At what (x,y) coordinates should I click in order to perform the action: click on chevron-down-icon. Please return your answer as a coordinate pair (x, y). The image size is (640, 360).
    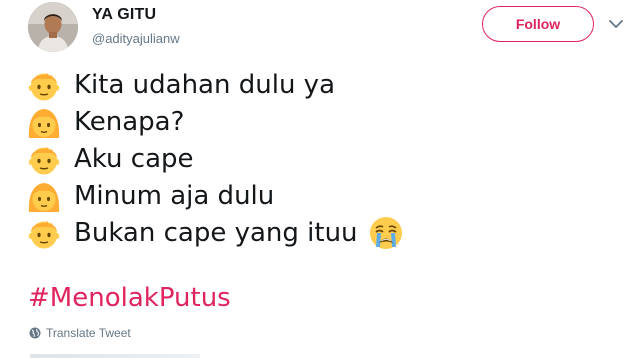
    Looking at the image, I should click on (616, 23).